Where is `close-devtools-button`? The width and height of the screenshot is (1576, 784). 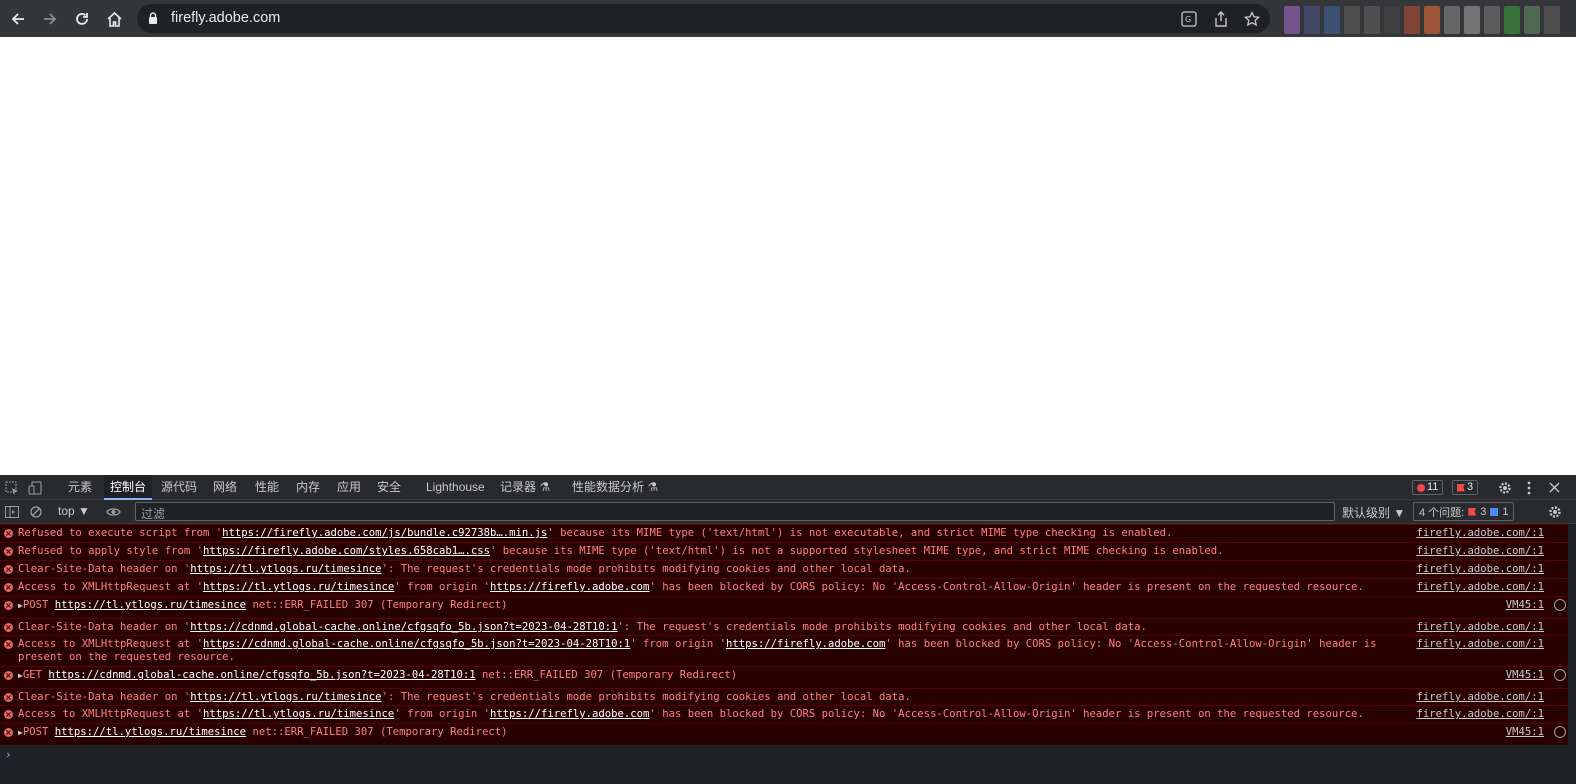
close-devtools-button is located at coordinates (1554, 487).